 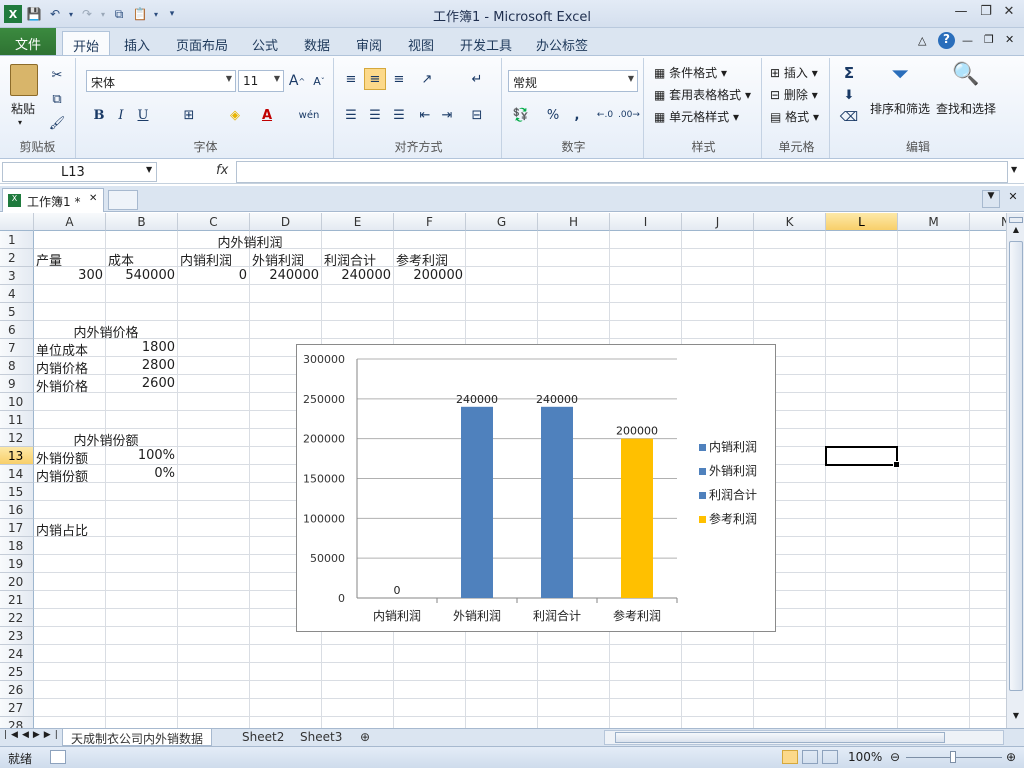 I want to click on row-header-1: 1, so click(x=17, y=240).